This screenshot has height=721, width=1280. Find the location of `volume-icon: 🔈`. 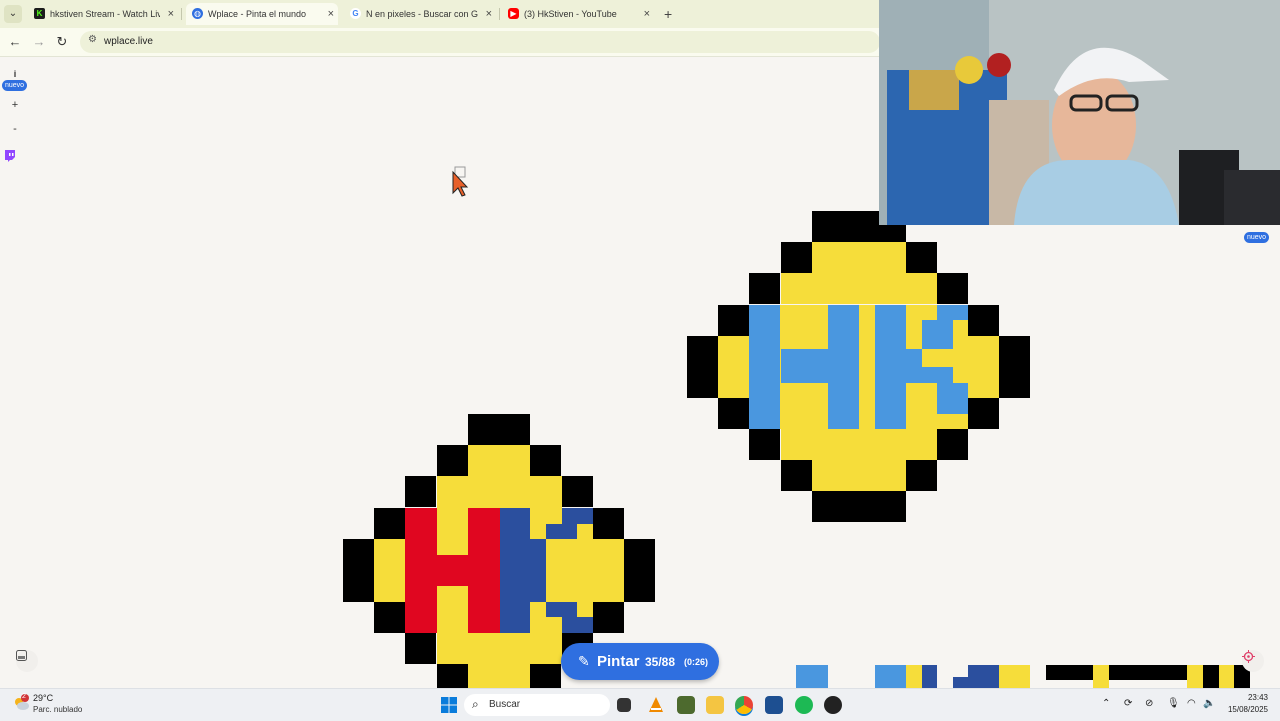

volume-icon: 🔈 is located at coordinates (1209, 703).